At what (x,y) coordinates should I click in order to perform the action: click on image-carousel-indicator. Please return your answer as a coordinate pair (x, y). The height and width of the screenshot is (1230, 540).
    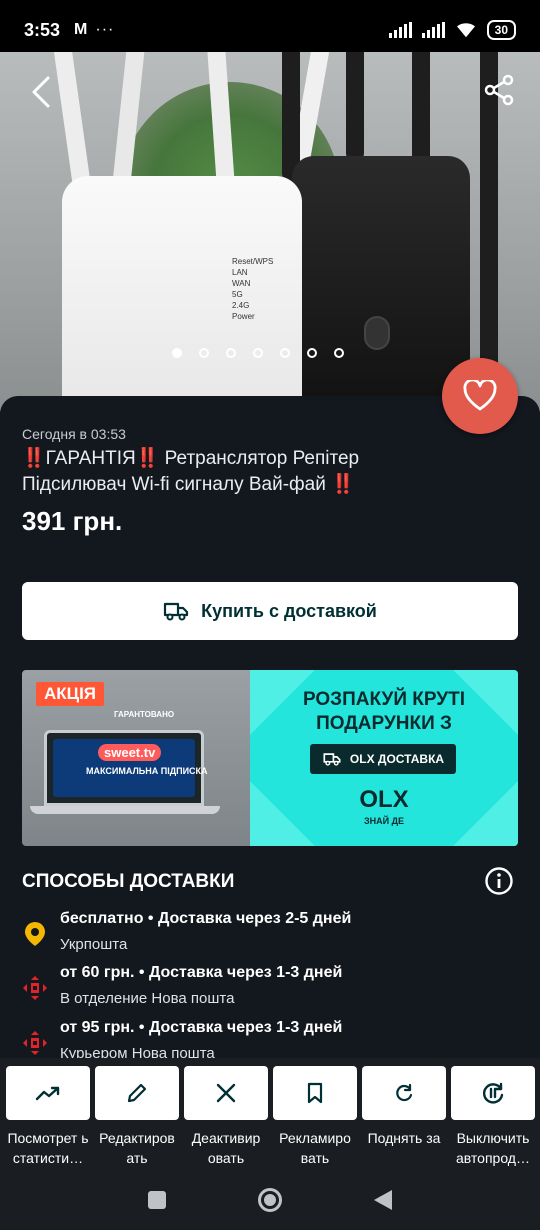
    Looking at the image, I should click on (258, 353).